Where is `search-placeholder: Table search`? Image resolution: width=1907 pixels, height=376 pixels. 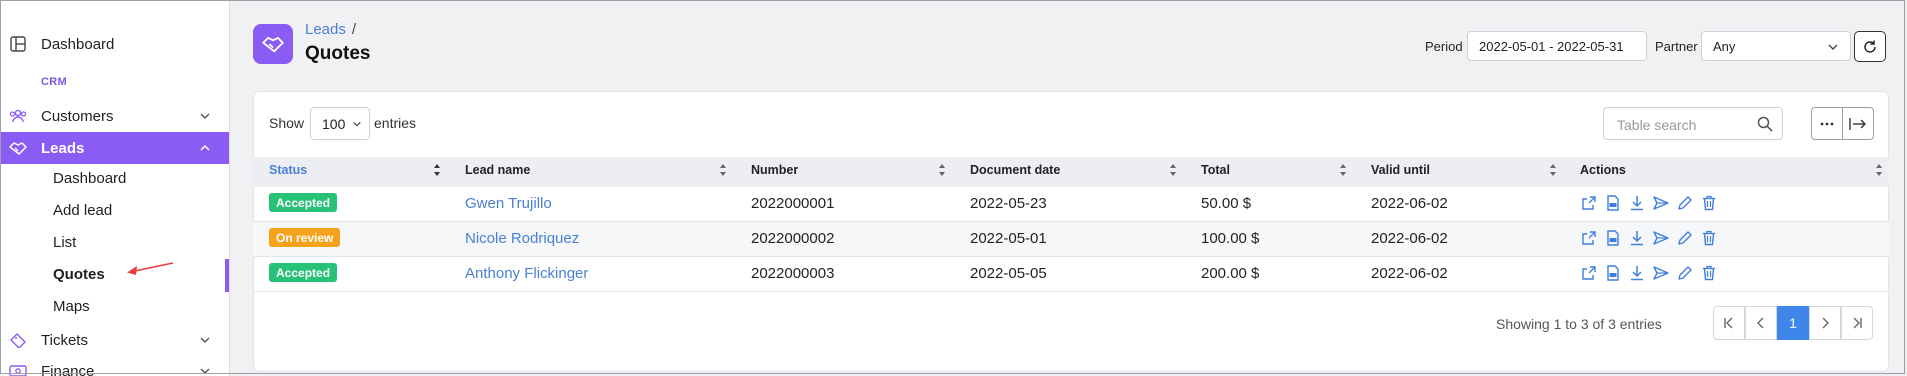
search-placeholder: Table search is located at coordinates (1657, 125).